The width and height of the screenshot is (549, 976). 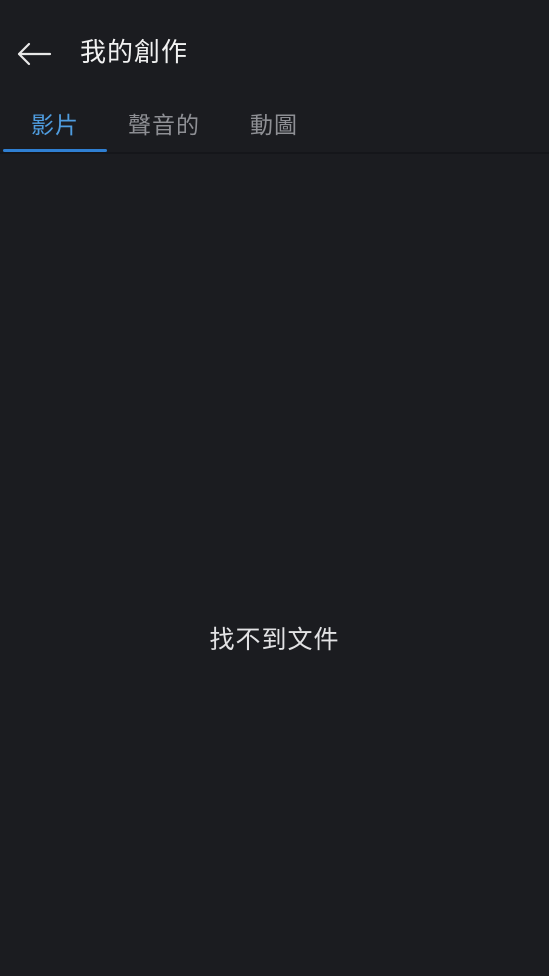 I want to click on tab-bar: 影片 聲音的 動圖, so click(x=274, y=125).